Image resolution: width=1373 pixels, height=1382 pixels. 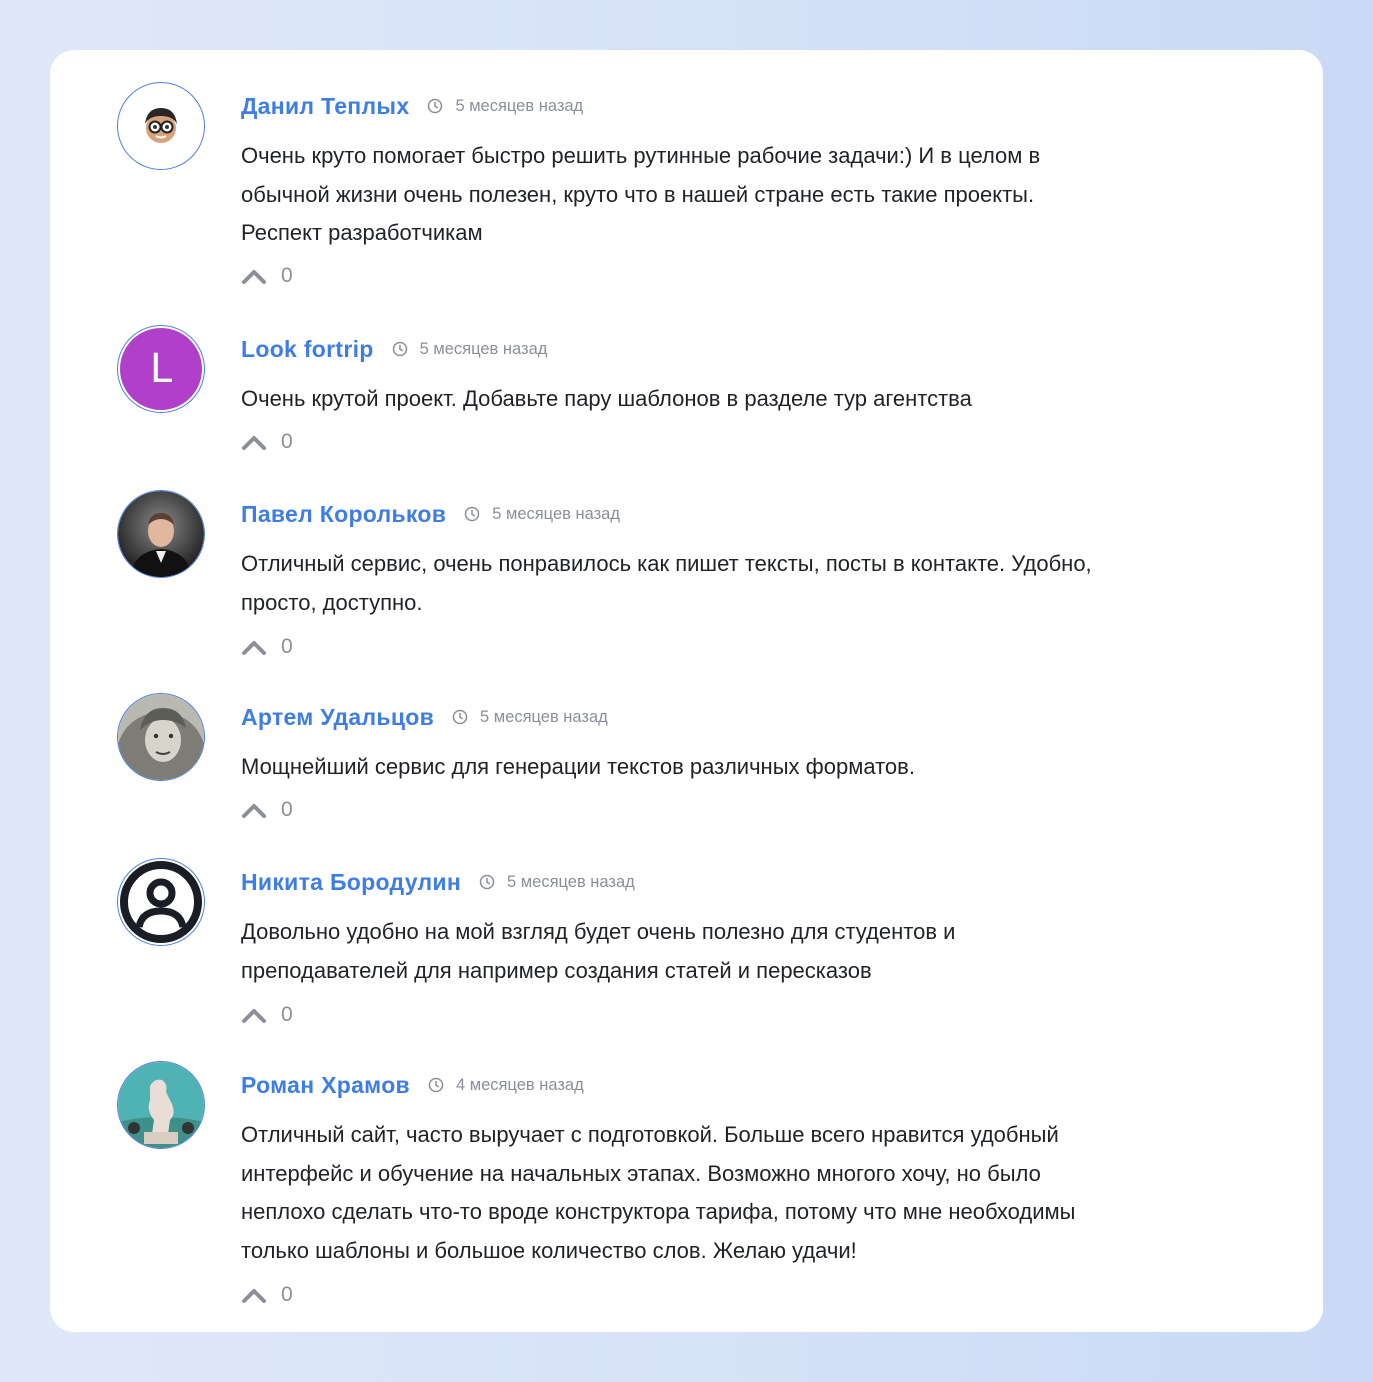 I want to click on comment-header: Данил Теплых 5 месяцев назад, so click(x=412, y=106).